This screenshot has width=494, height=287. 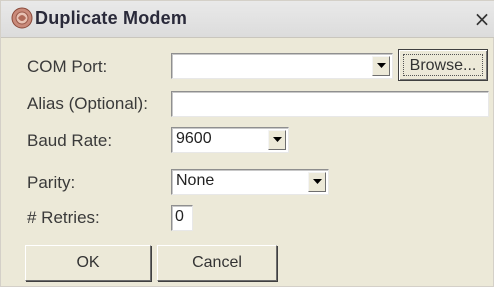 What do you see at coordinates (111, 18) in the screenshot?
I see `window-title: Duplicate Modem` at bounding box center [111, 18].